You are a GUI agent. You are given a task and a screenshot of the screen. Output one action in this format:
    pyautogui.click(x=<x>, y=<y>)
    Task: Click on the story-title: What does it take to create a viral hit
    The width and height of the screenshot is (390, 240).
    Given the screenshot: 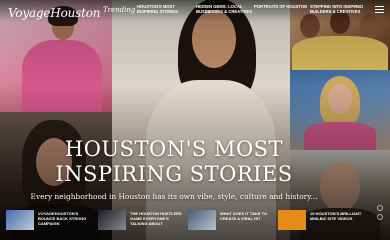 What is the action you would take?
    pyautogui.click(x=244, y=216)
    